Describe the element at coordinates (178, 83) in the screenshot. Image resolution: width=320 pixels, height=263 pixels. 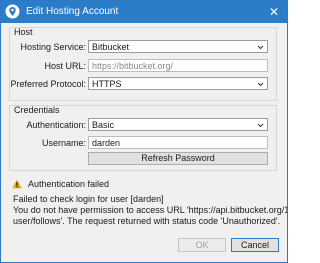
I see `preferred-protocol-select: HTTPS` at that location.